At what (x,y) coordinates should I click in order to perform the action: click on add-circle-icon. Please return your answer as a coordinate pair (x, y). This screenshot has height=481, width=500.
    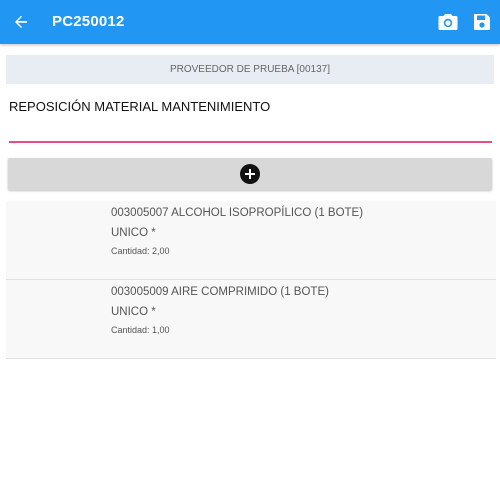
    Looking at the image, I should click on (250, 174).